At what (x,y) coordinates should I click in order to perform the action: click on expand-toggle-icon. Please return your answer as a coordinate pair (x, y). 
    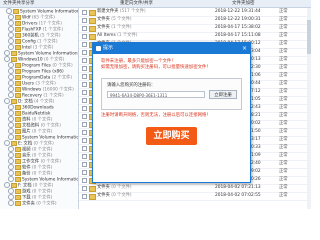
    Looking at the image, I should click on (11, 203).